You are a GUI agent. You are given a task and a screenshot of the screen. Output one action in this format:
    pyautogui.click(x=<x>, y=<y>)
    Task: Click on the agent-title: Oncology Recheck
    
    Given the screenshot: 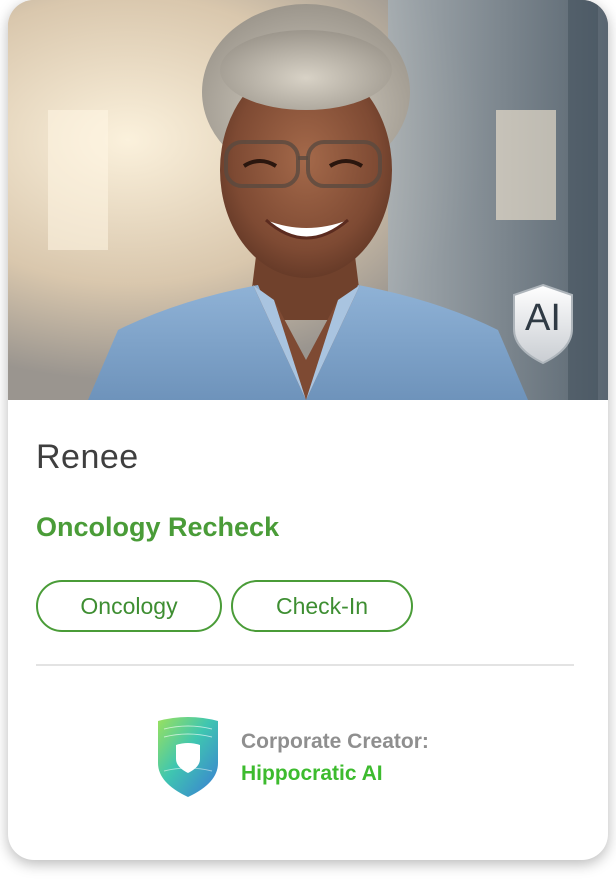 What is the action you would take?
    pyautogui.click(x=158, y=527)
    